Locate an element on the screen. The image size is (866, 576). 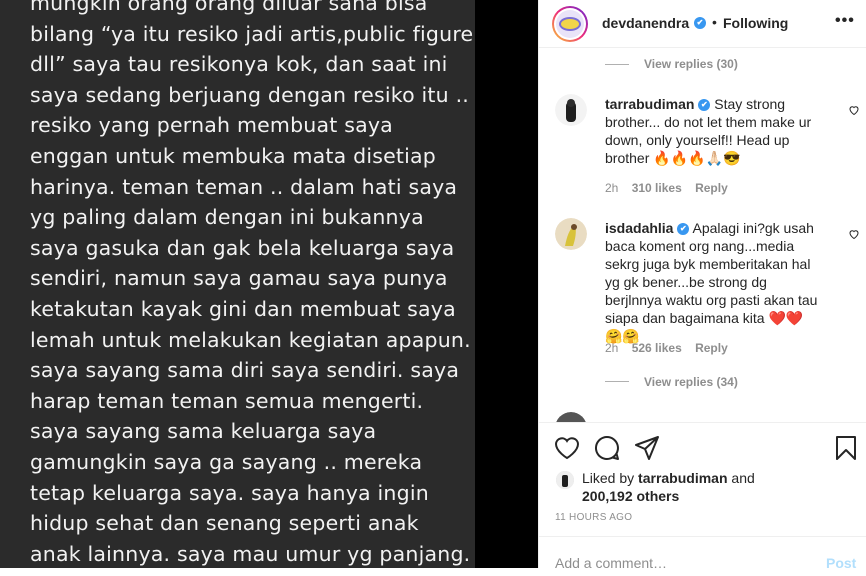
liked-by-prefix: Liked by is located at coordinates (608, 478).